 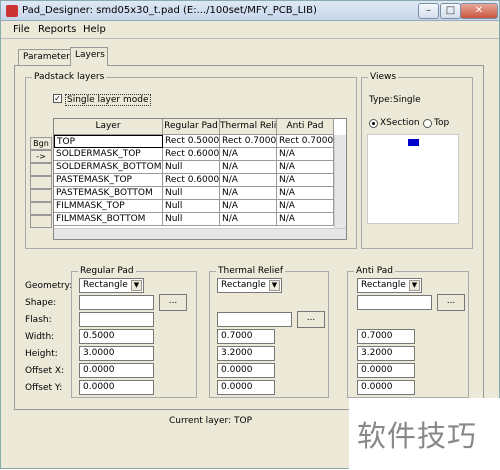 What do you see at coordinates (69, 77) in the screenshot?
I see `padstack-layers-label: Padstack layers` at bounding box center [69, 77].